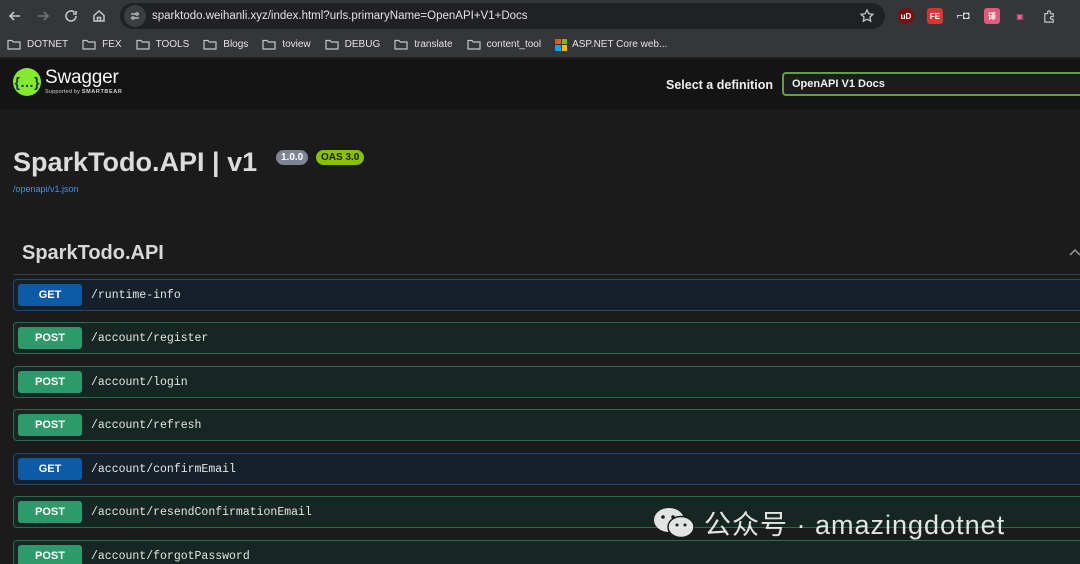 The image size is (1080, 564). Describe the element at coordinates (514, 44) in the screenshot. I see `bookmark-label: content_tool` at that location.